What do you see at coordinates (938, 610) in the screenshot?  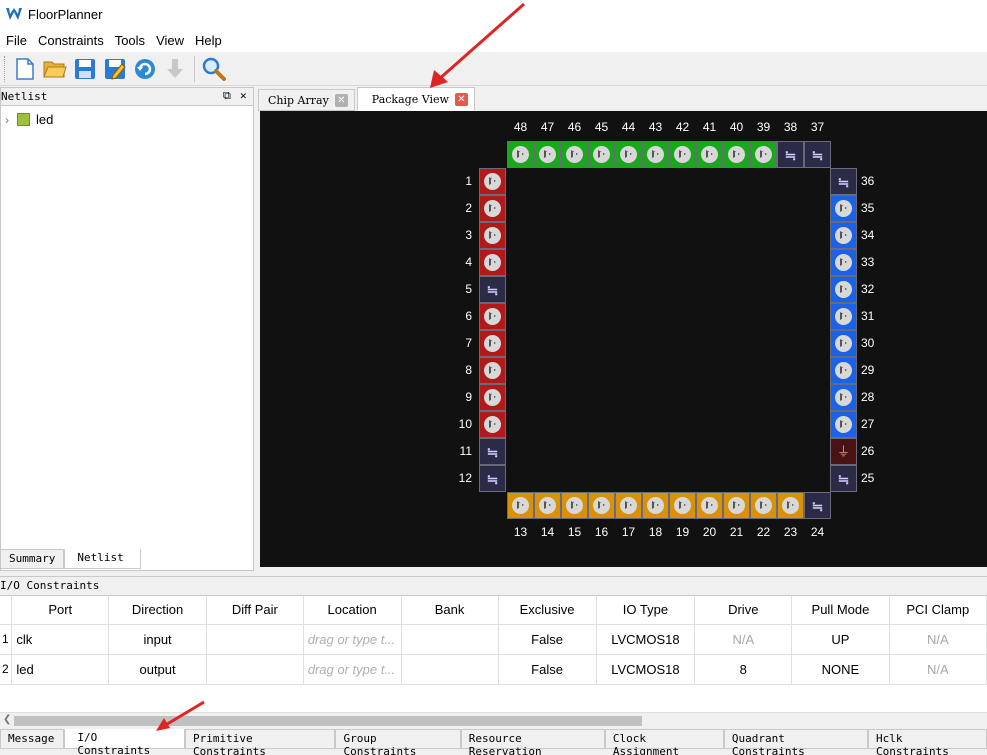 I see `column-header-pci-clamp: PCI Clamp` at bounding box center [938, 610].